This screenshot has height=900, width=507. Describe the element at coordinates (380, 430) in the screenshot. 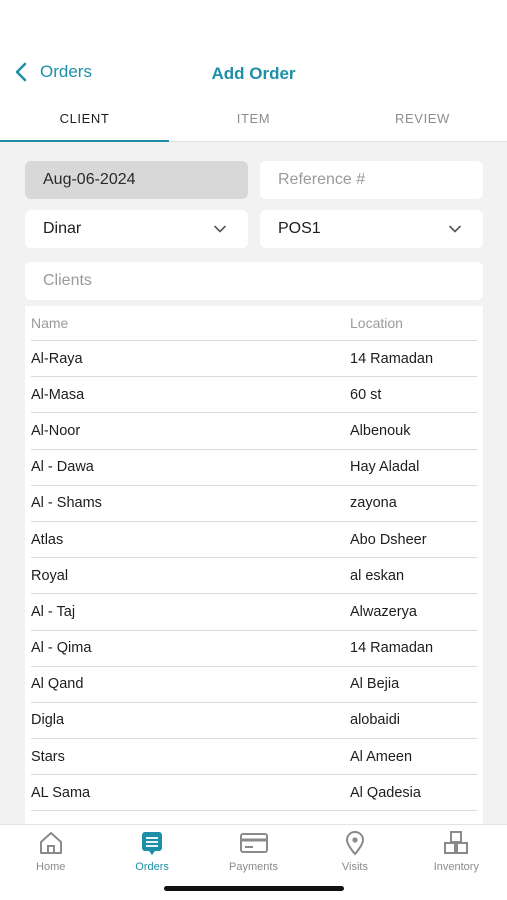

I see `client-location: Albenouk` at that location.